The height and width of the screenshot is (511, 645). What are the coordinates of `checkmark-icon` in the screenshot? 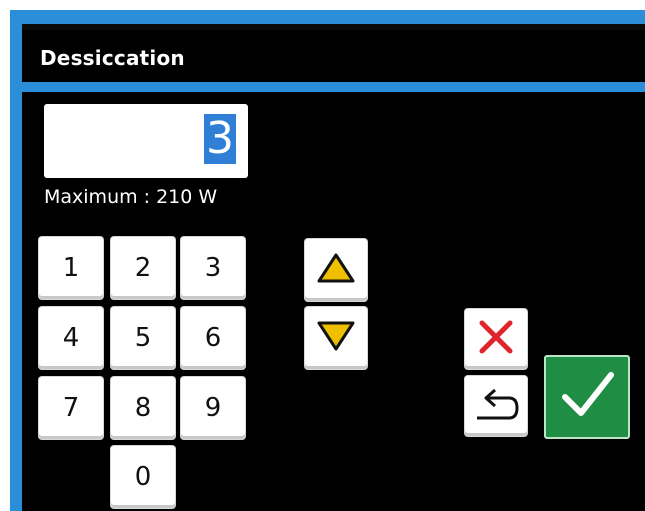 It's located at (587, 397).